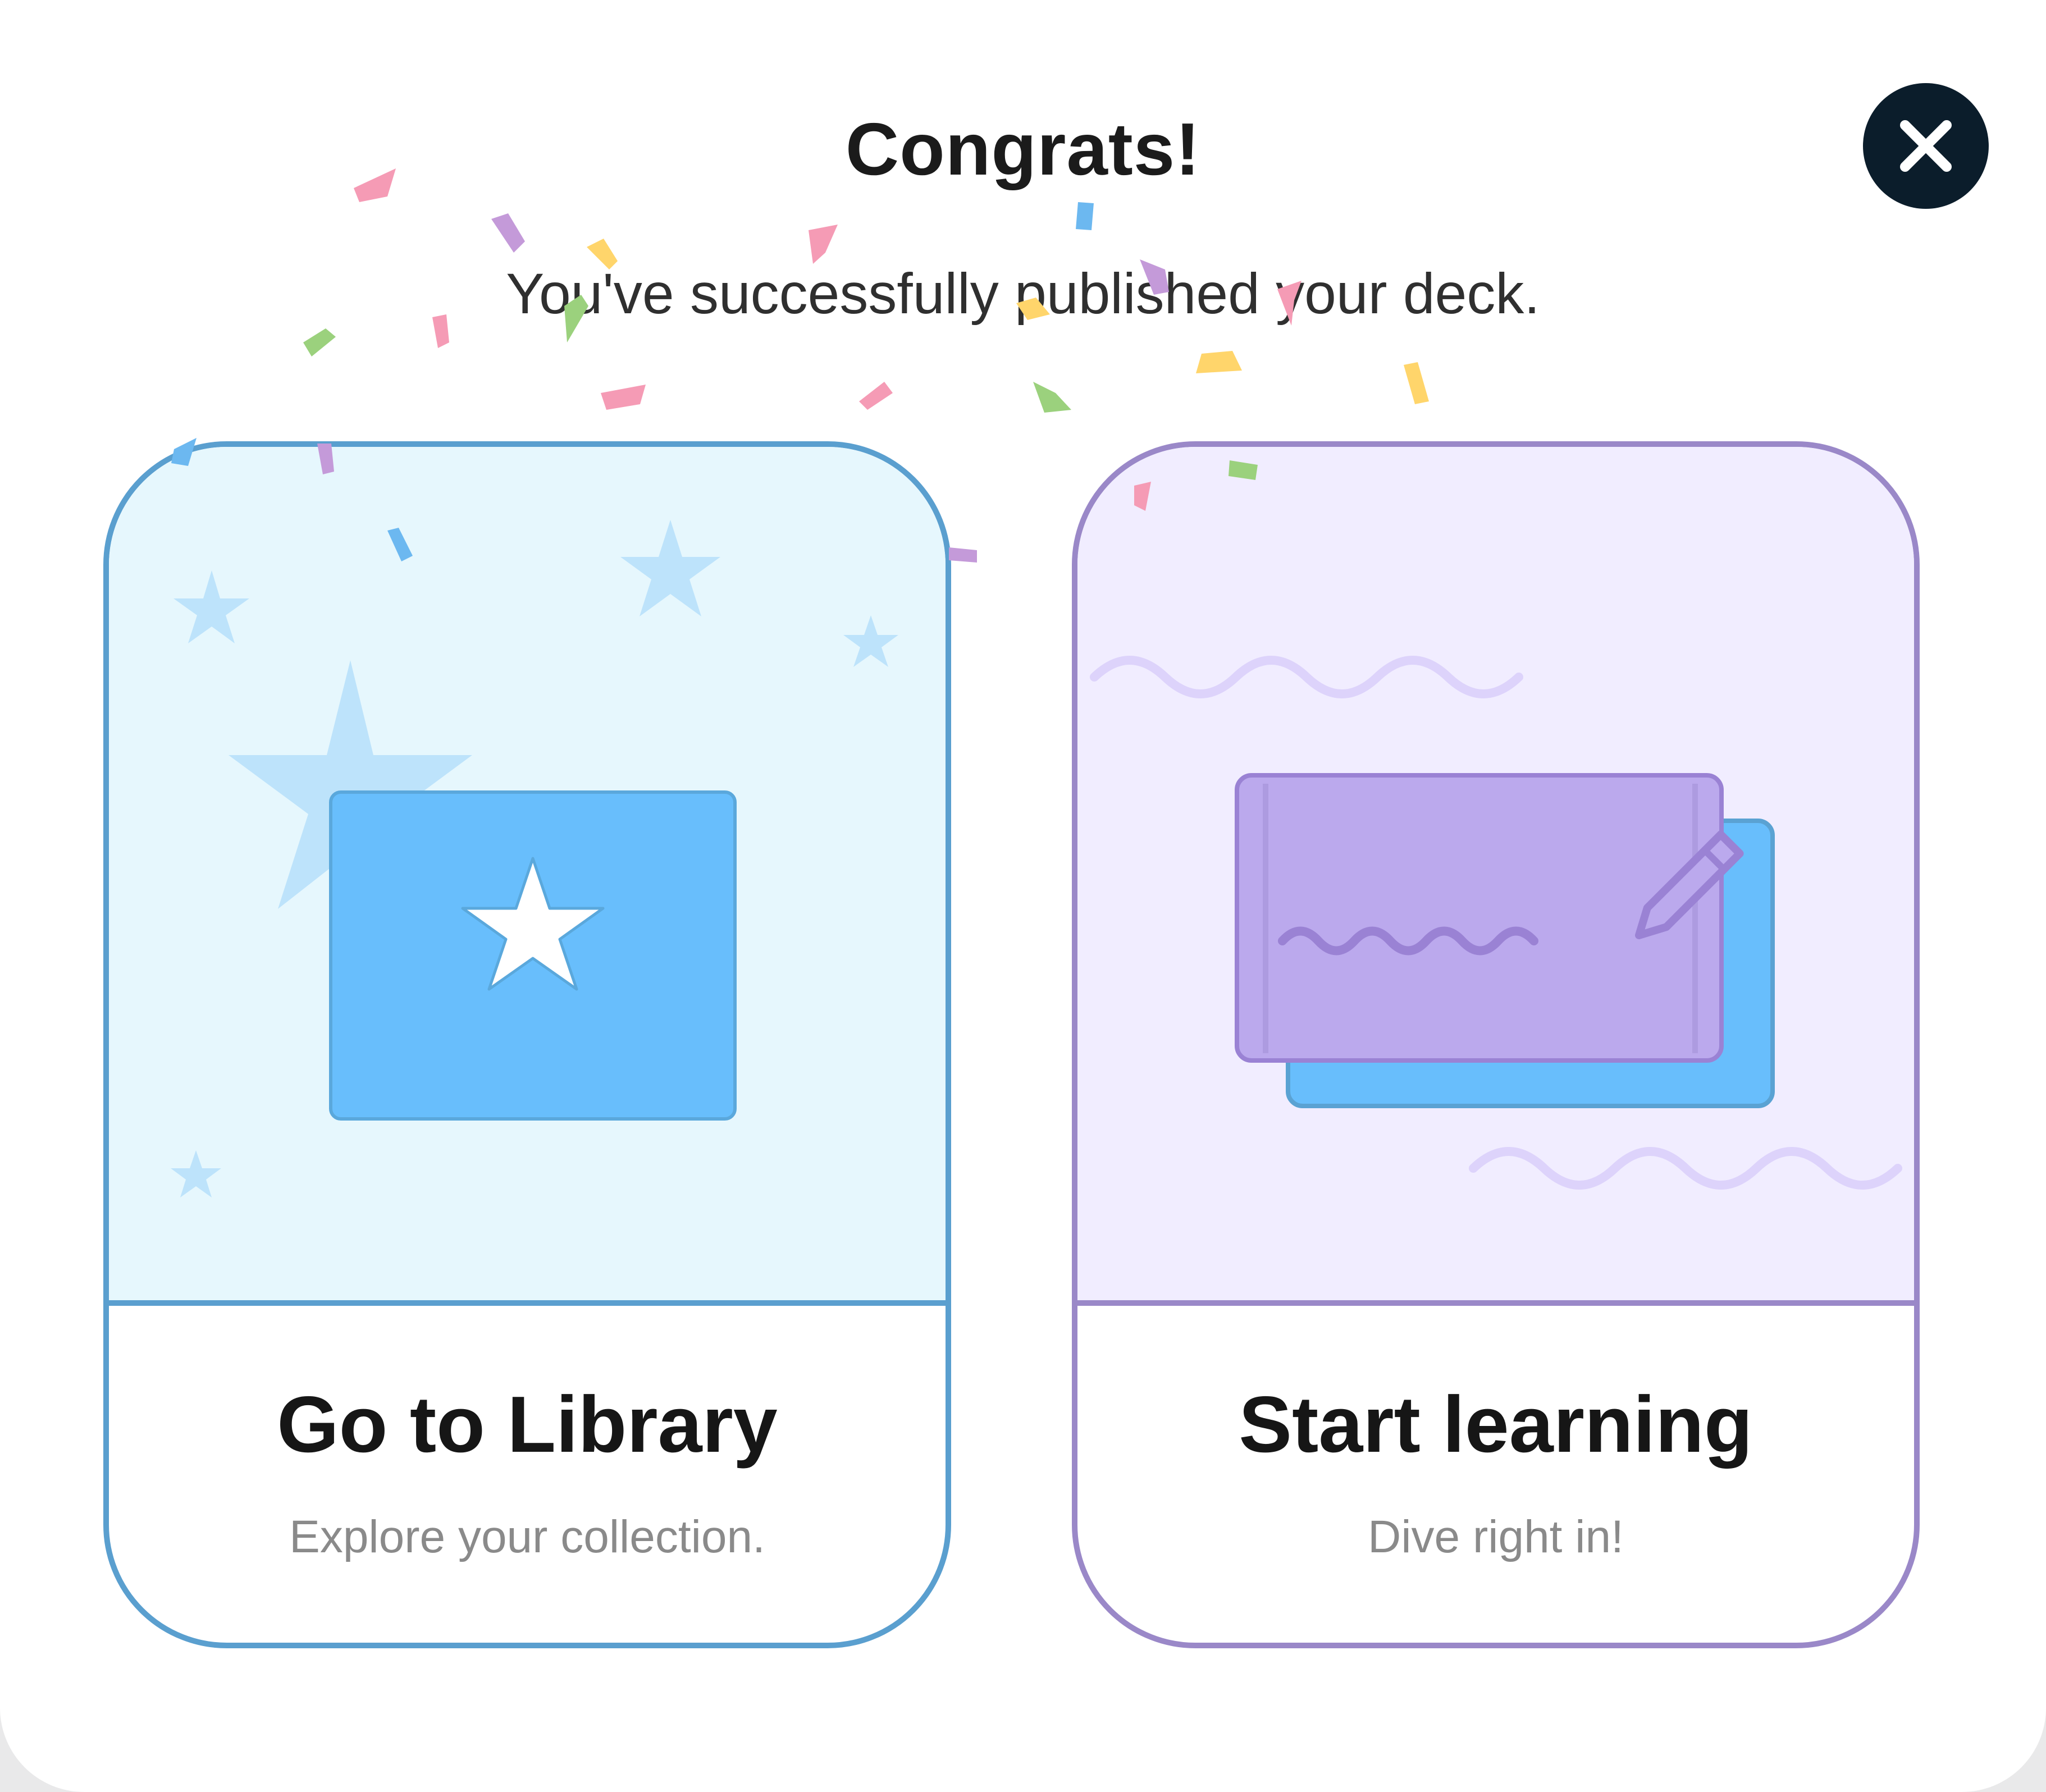 The height and width of the screenshot is (1792, 2046). What do you see at coordinates (534, 858) in the screenshot?
I see `star-folder-icon` at bounding box center [534, 858].